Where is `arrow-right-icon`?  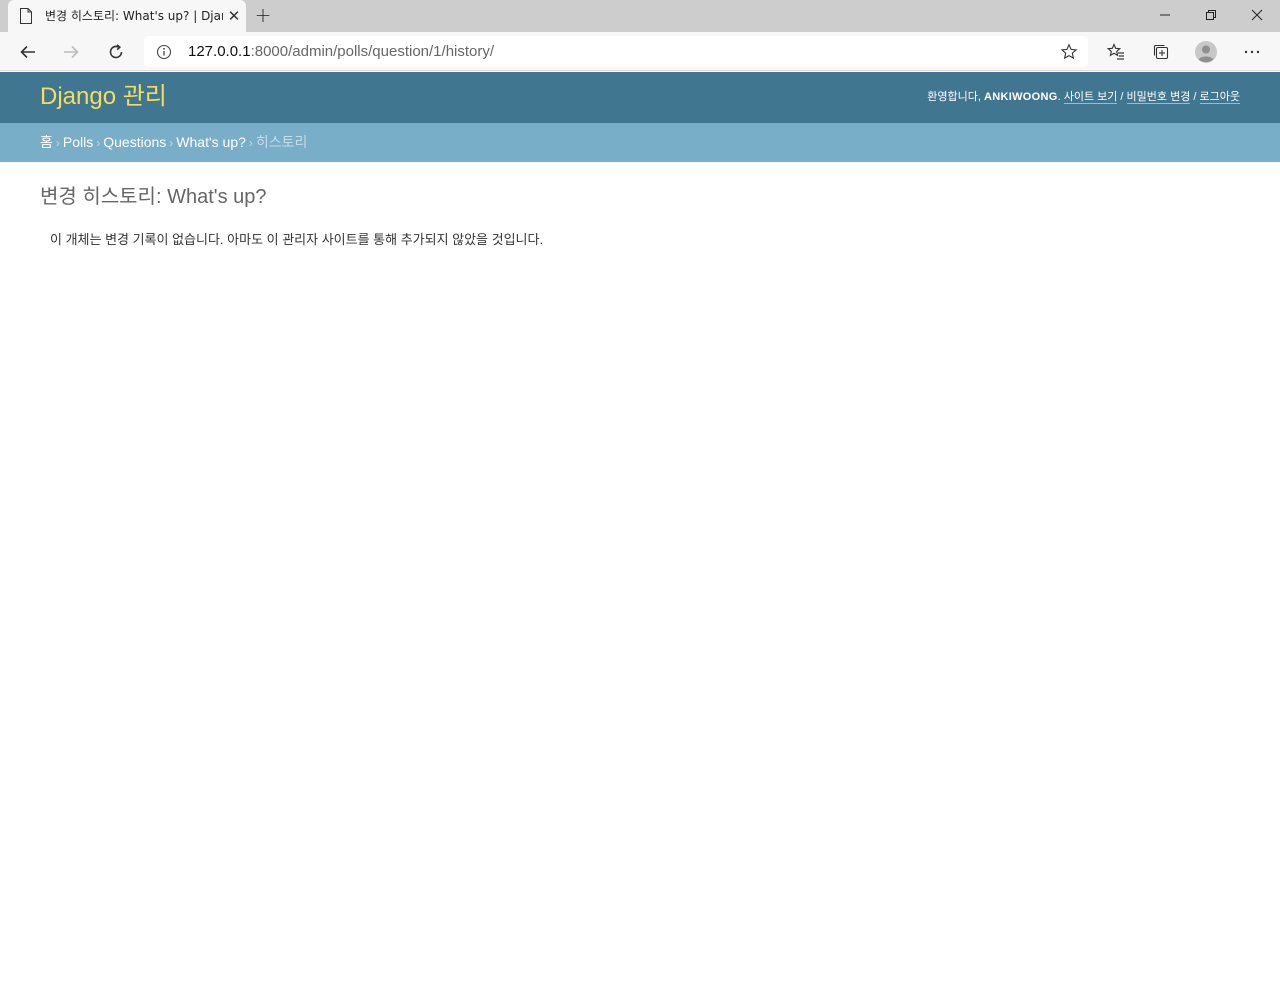
arrow-right-icon is located at coordinates (71, 52).